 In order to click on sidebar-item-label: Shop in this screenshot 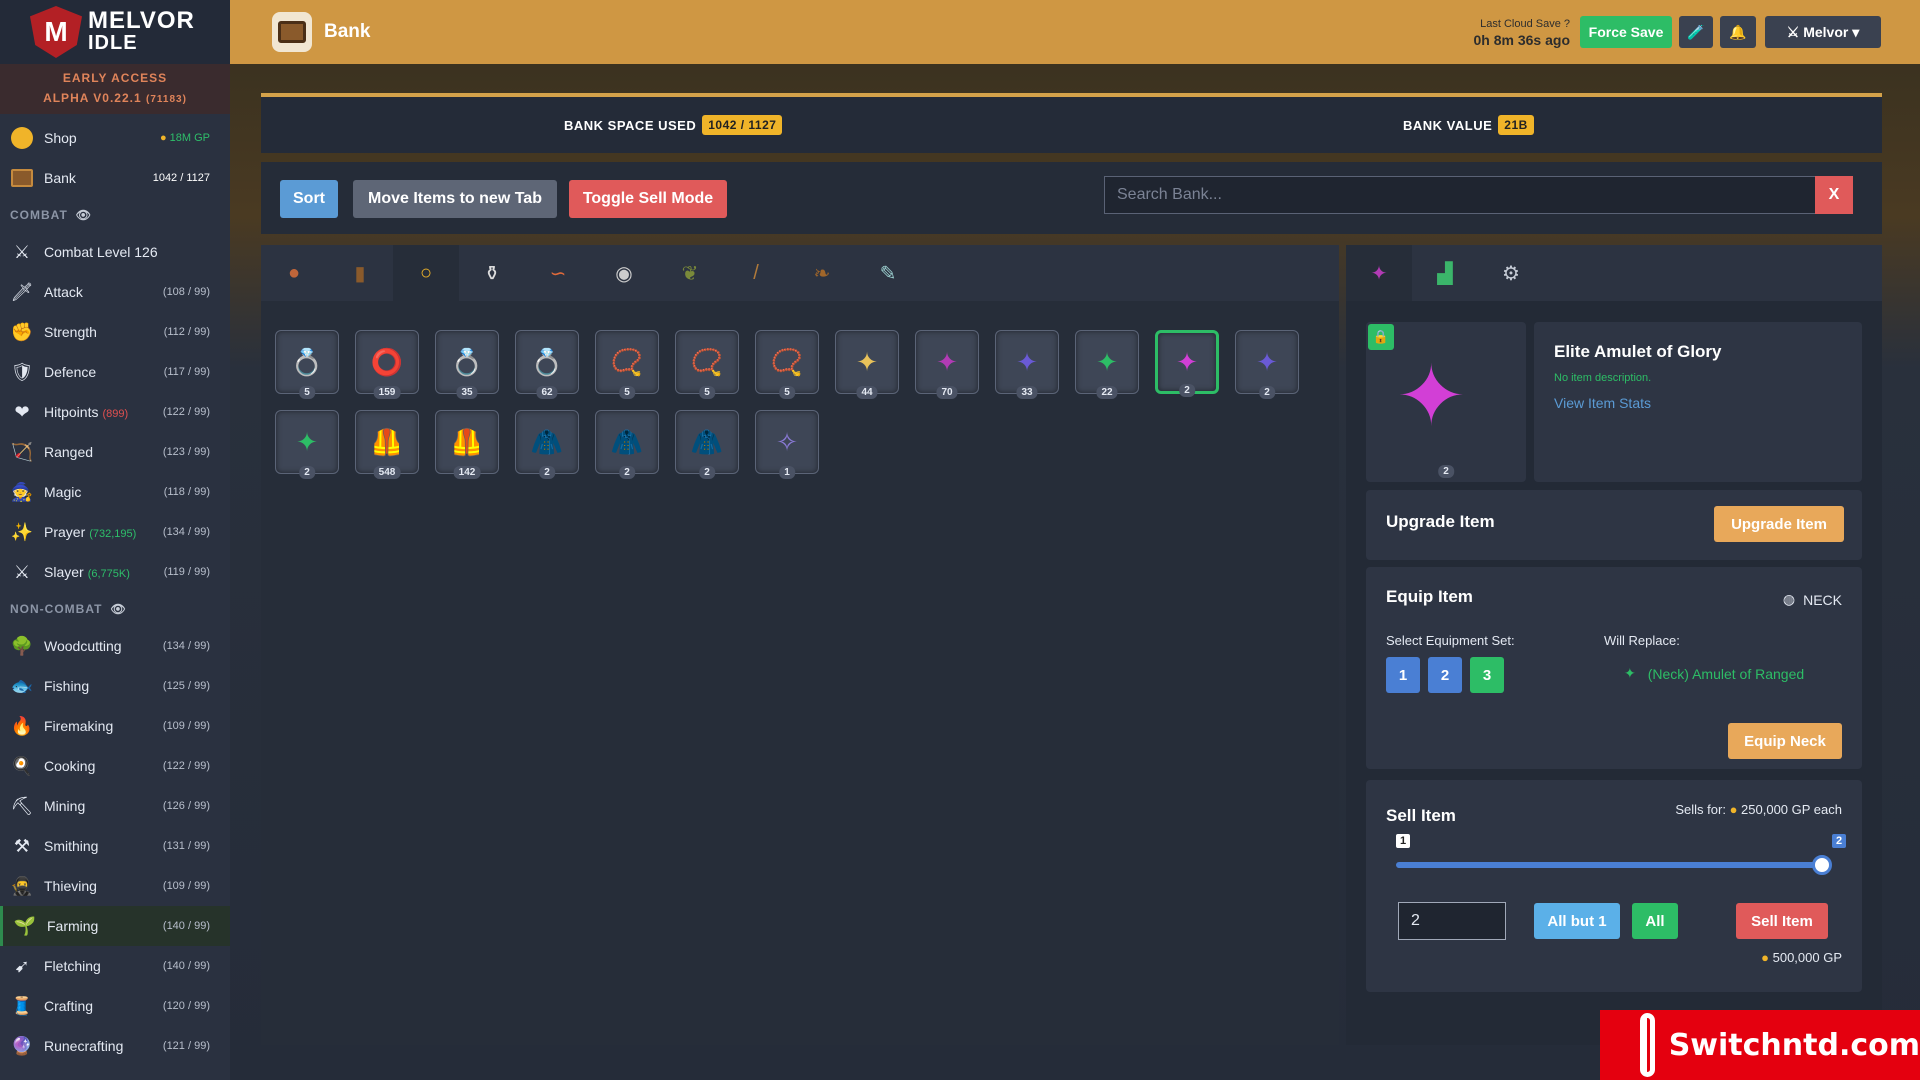, I will do `click(60, 138)`.